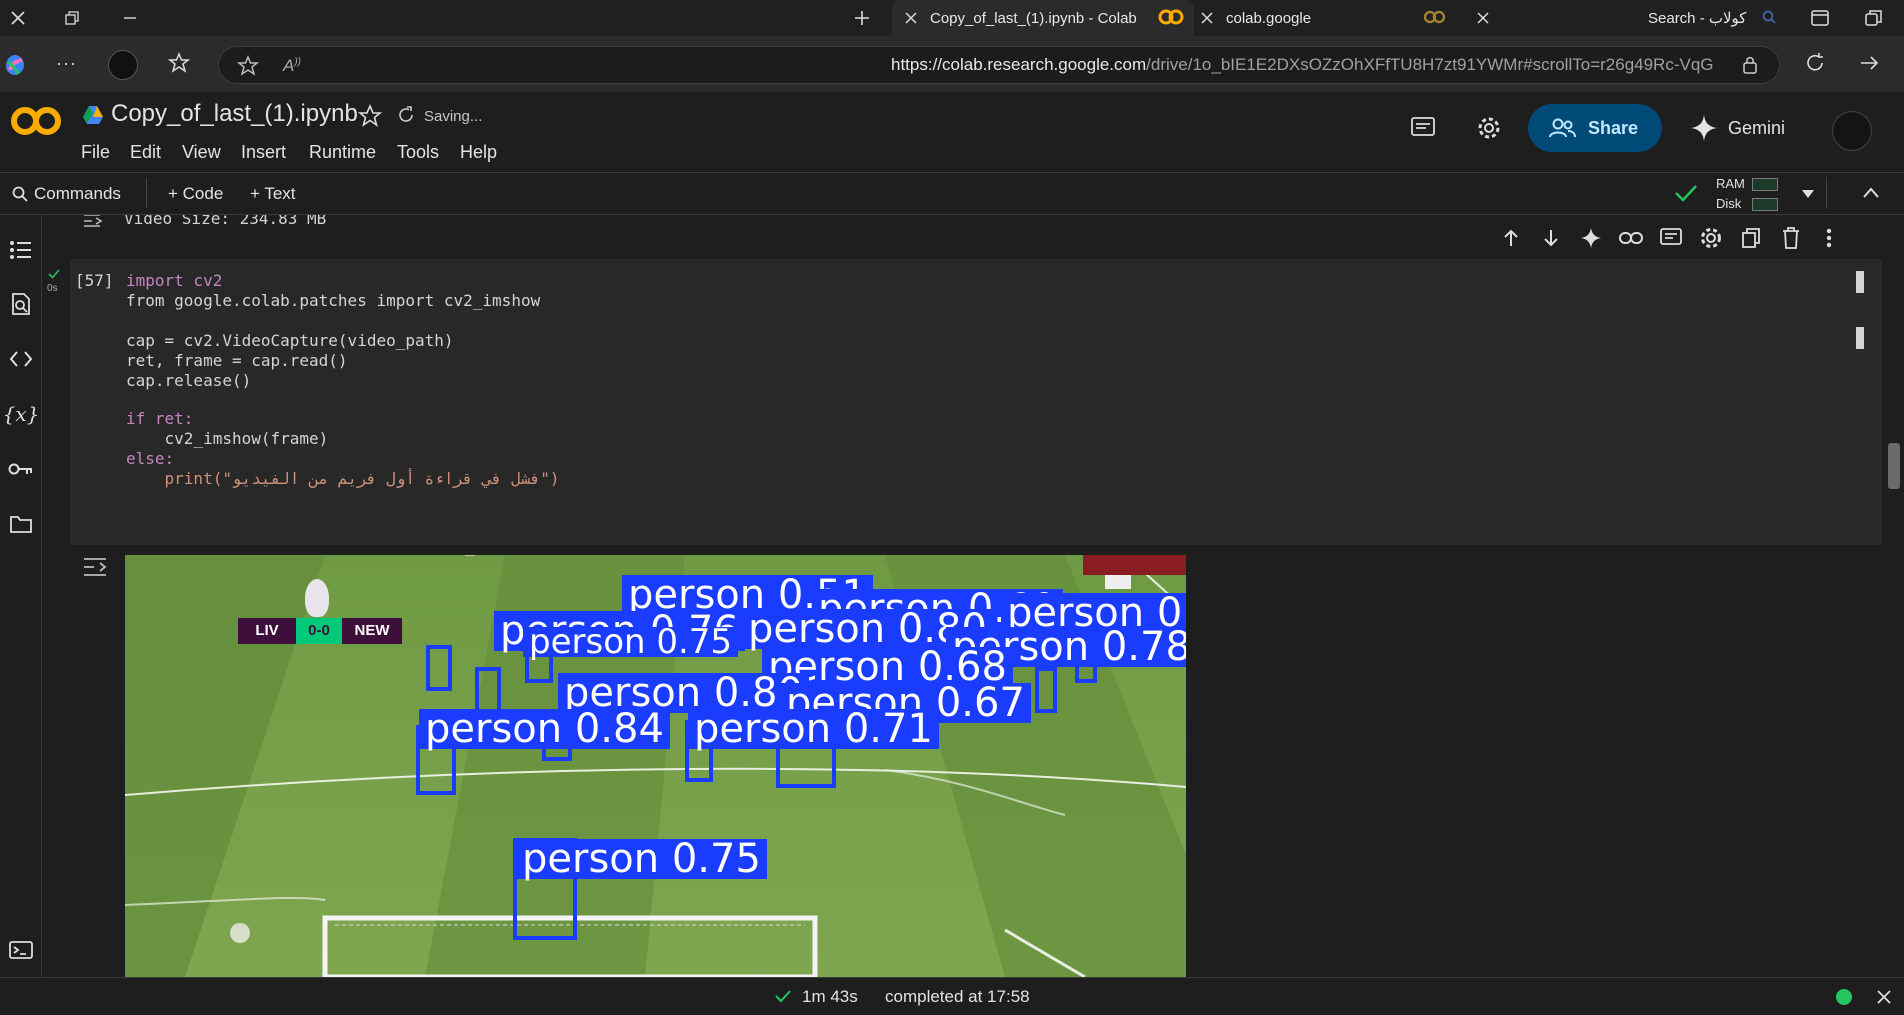 The width and height of the screenshot is (1904, 1015). Describe the element at coordinates (36, 121) in the screenshot. I see `colab-logo-icon` at that location.